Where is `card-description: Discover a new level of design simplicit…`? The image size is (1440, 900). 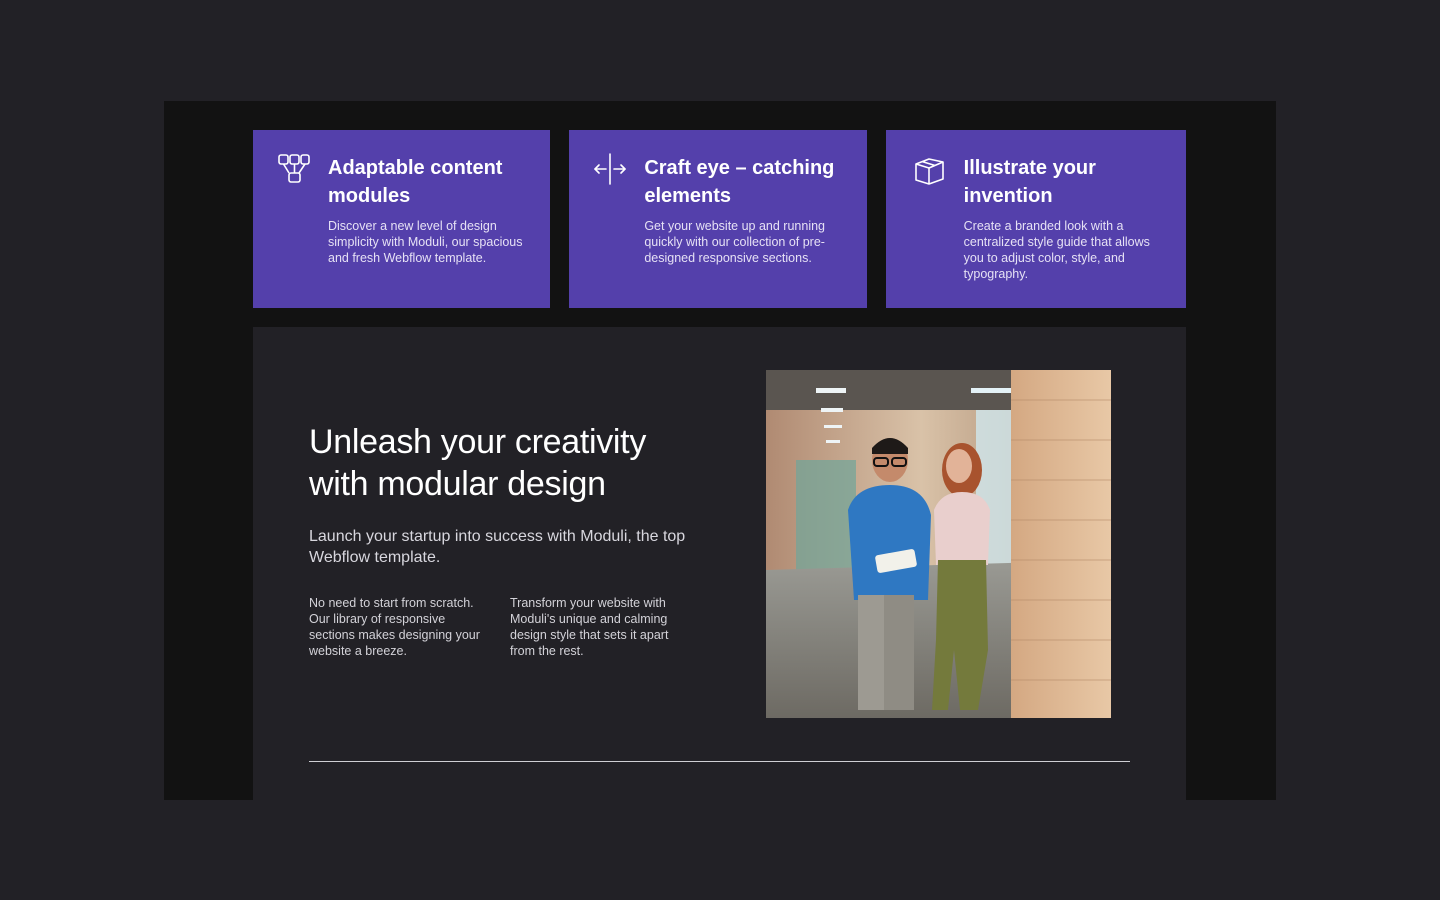
card-description: Discover a new level of design simplicit… is located at coordinates (425, 242).